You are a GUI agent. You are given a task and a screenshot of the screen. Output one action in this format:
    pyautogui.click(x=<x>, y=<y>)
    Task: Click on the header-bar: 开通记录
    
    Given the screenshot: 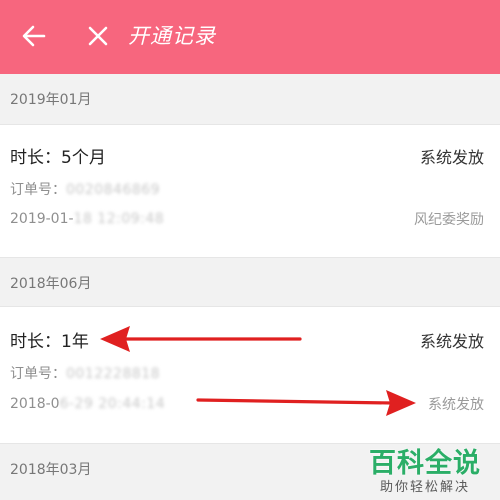 What is the action you would take?
    pyautogui.click(x=250, y=37)
    